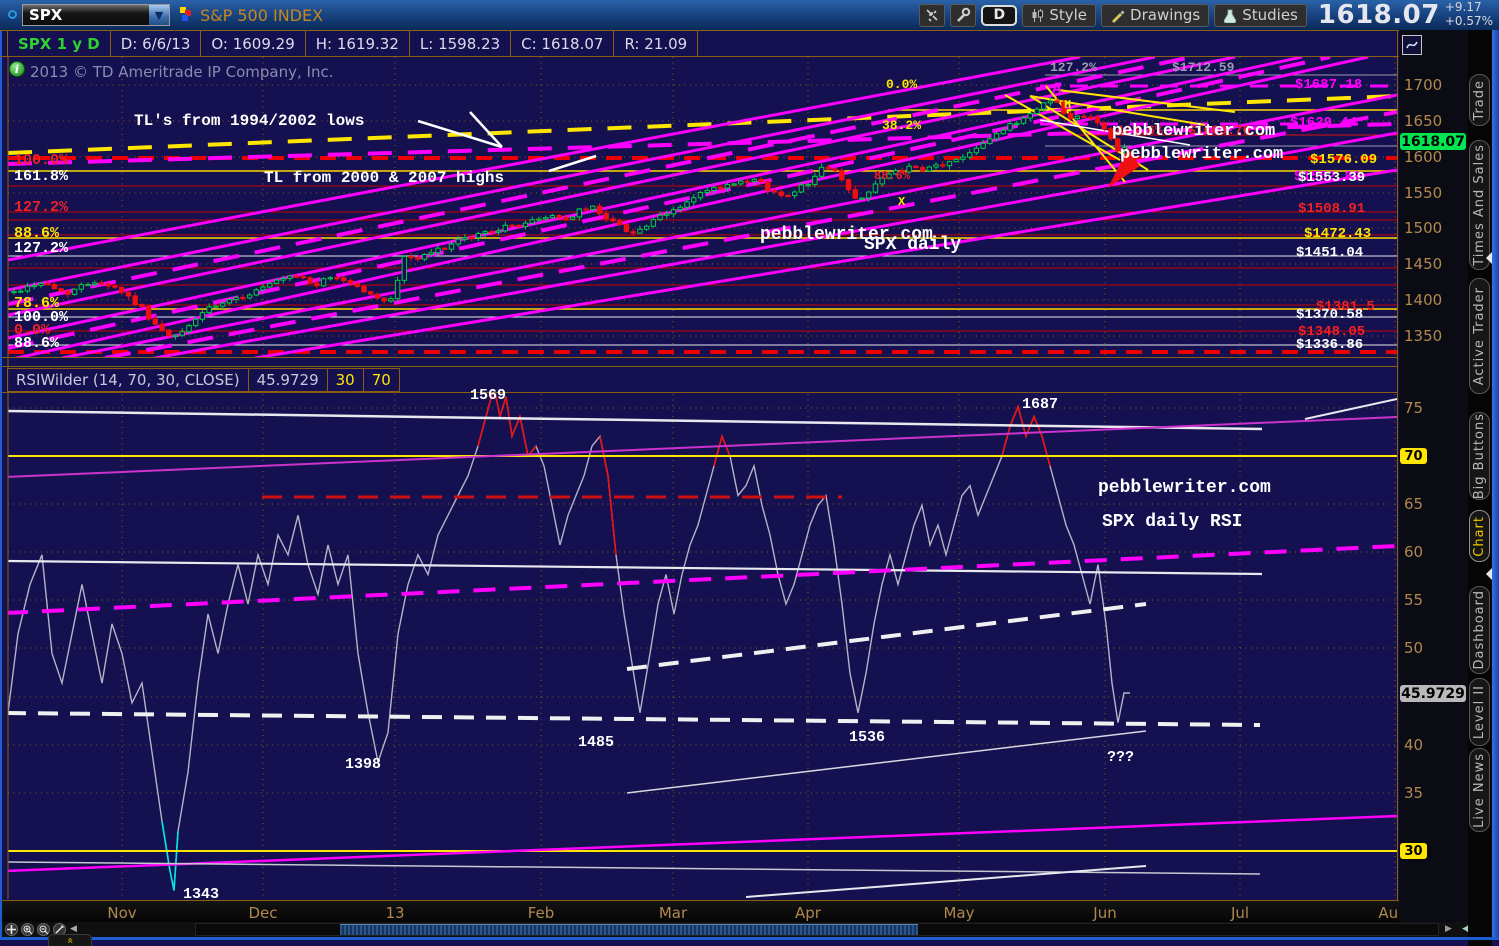  I want to click on sidebar-tab-live-news: Live News, so click(1479, 790).